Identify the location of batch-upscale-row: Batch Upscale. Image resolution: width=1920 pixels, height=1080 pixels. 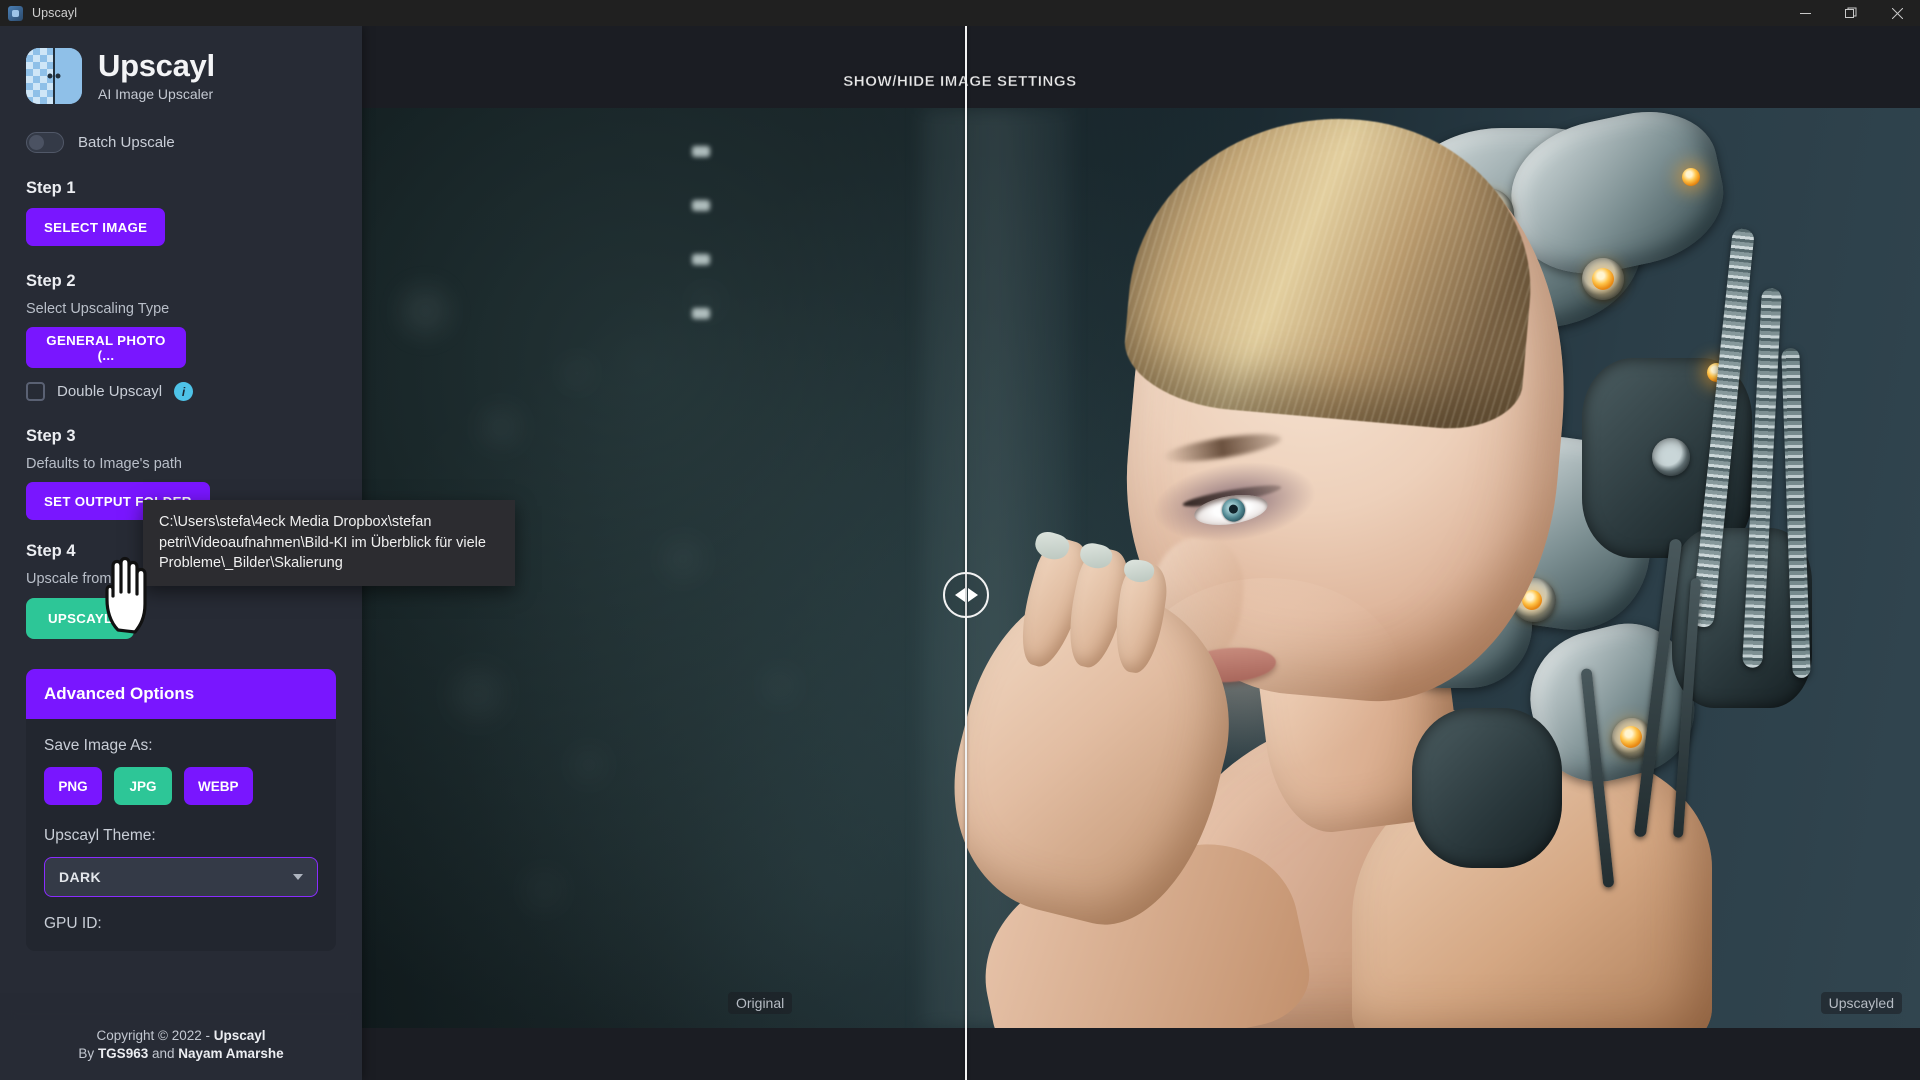
(181, 142).